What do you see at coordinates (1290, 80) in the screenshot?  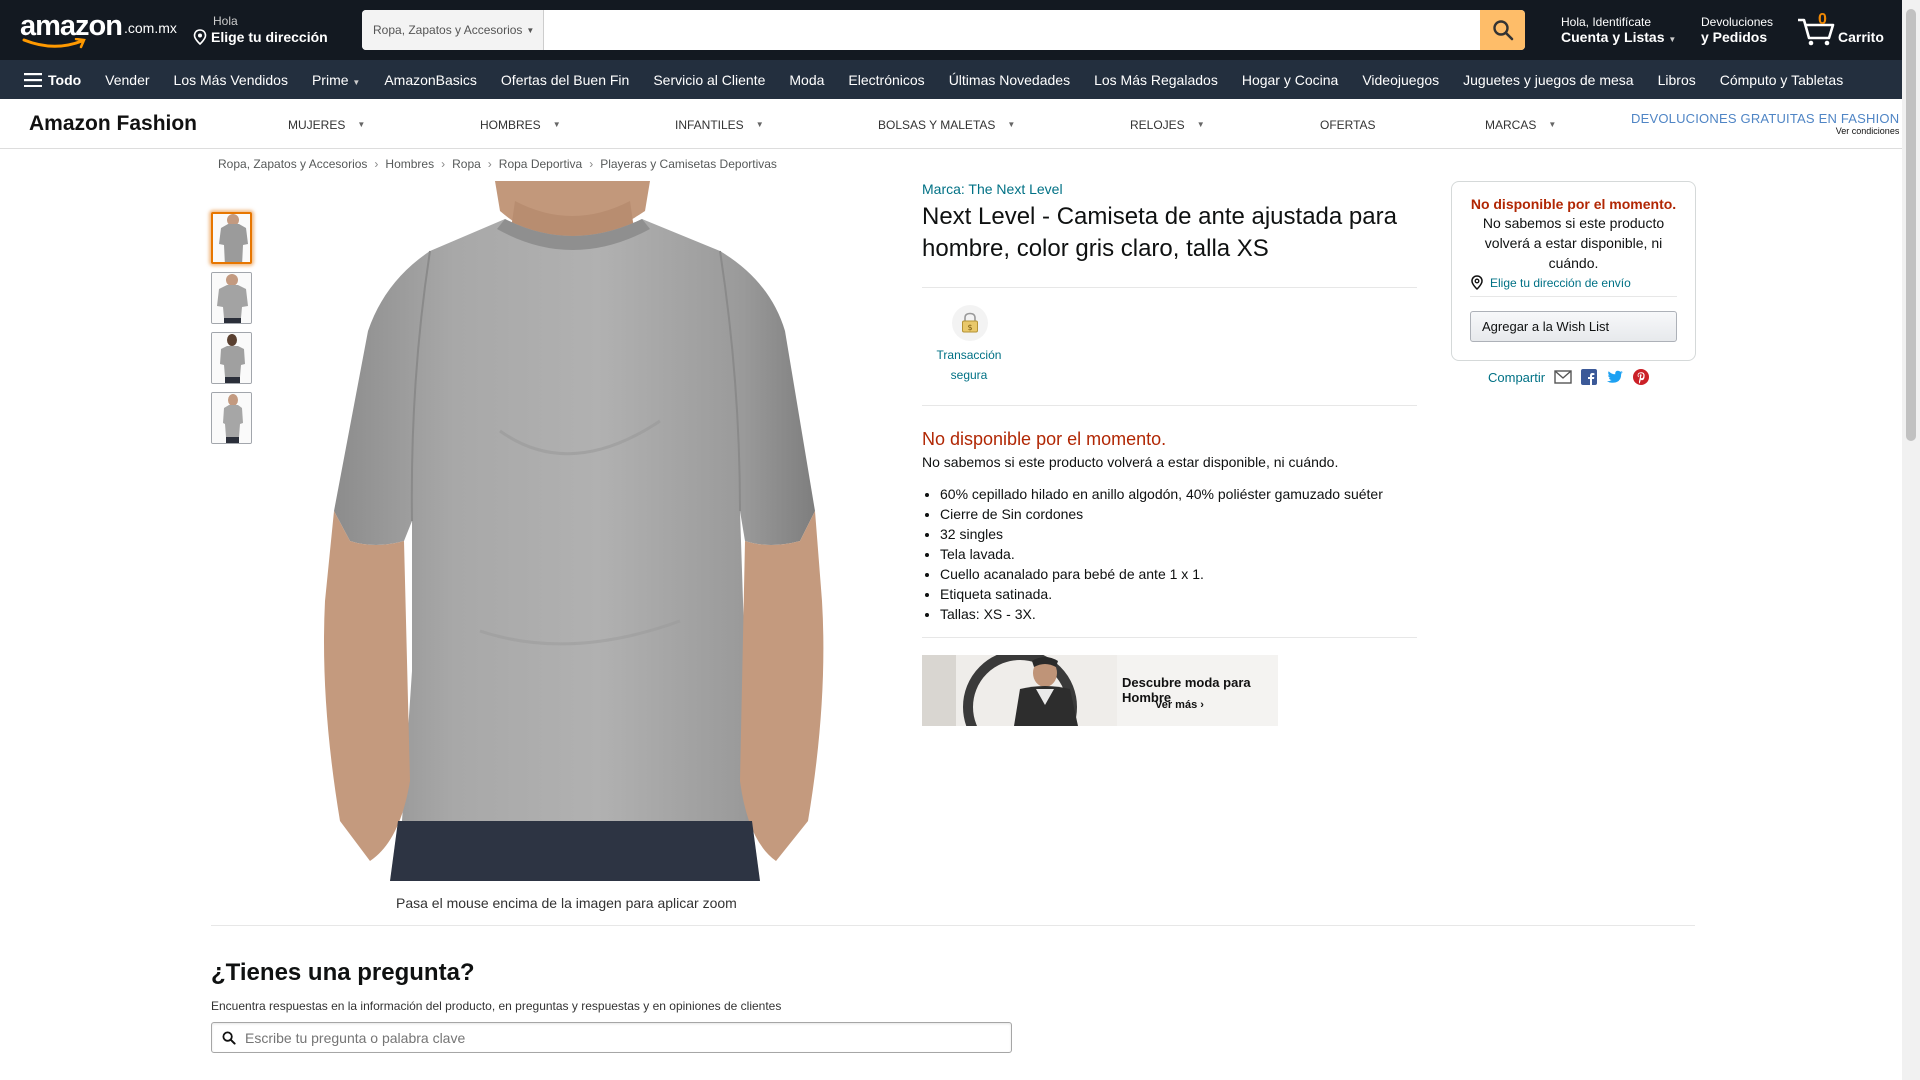 I see `nav-item-hogar-cocina: Hogar y Cocina` at bounding box center [1290, 80].